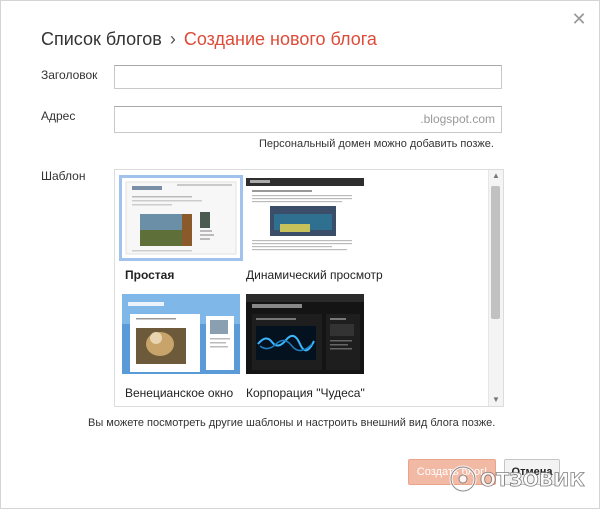 This screenshot has width=600, height=509. What do you see at coordinates (308, 77) in the screenshot?
I see `title-input` at bounding box center [308, 77].